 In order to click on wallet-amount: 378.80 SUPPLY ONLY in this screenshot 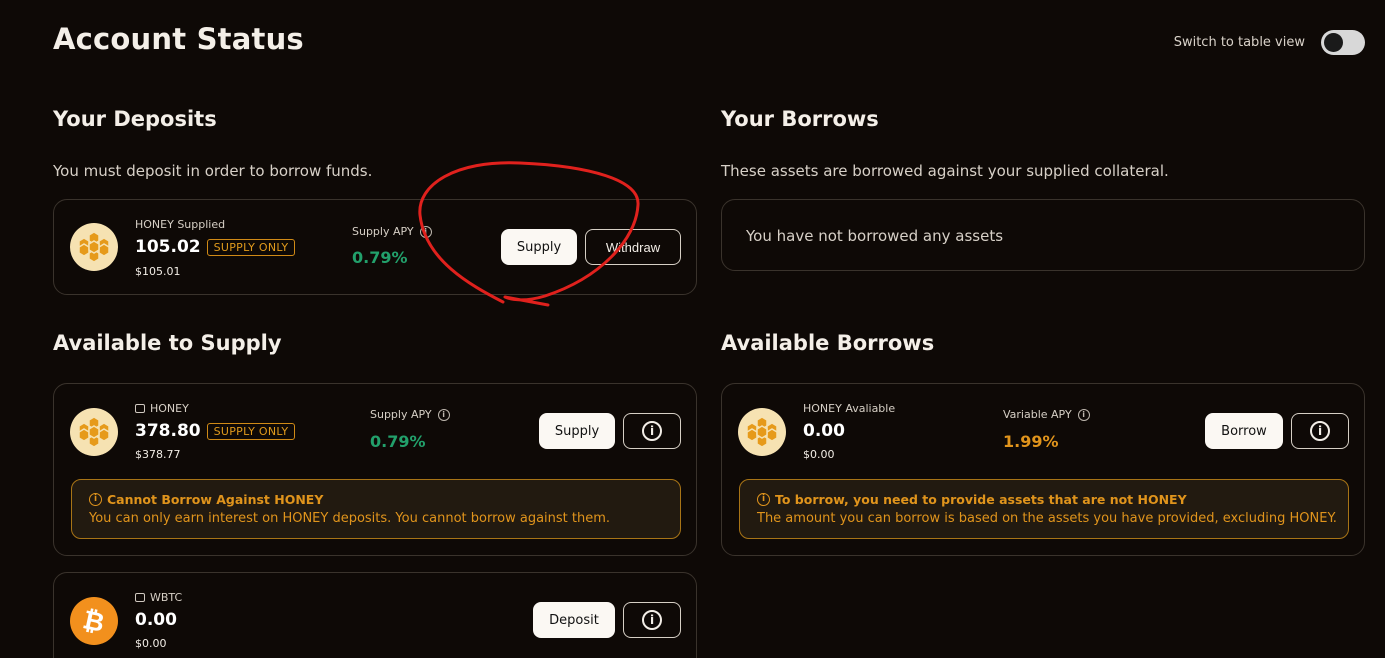, I will do `click(215, 431)`.